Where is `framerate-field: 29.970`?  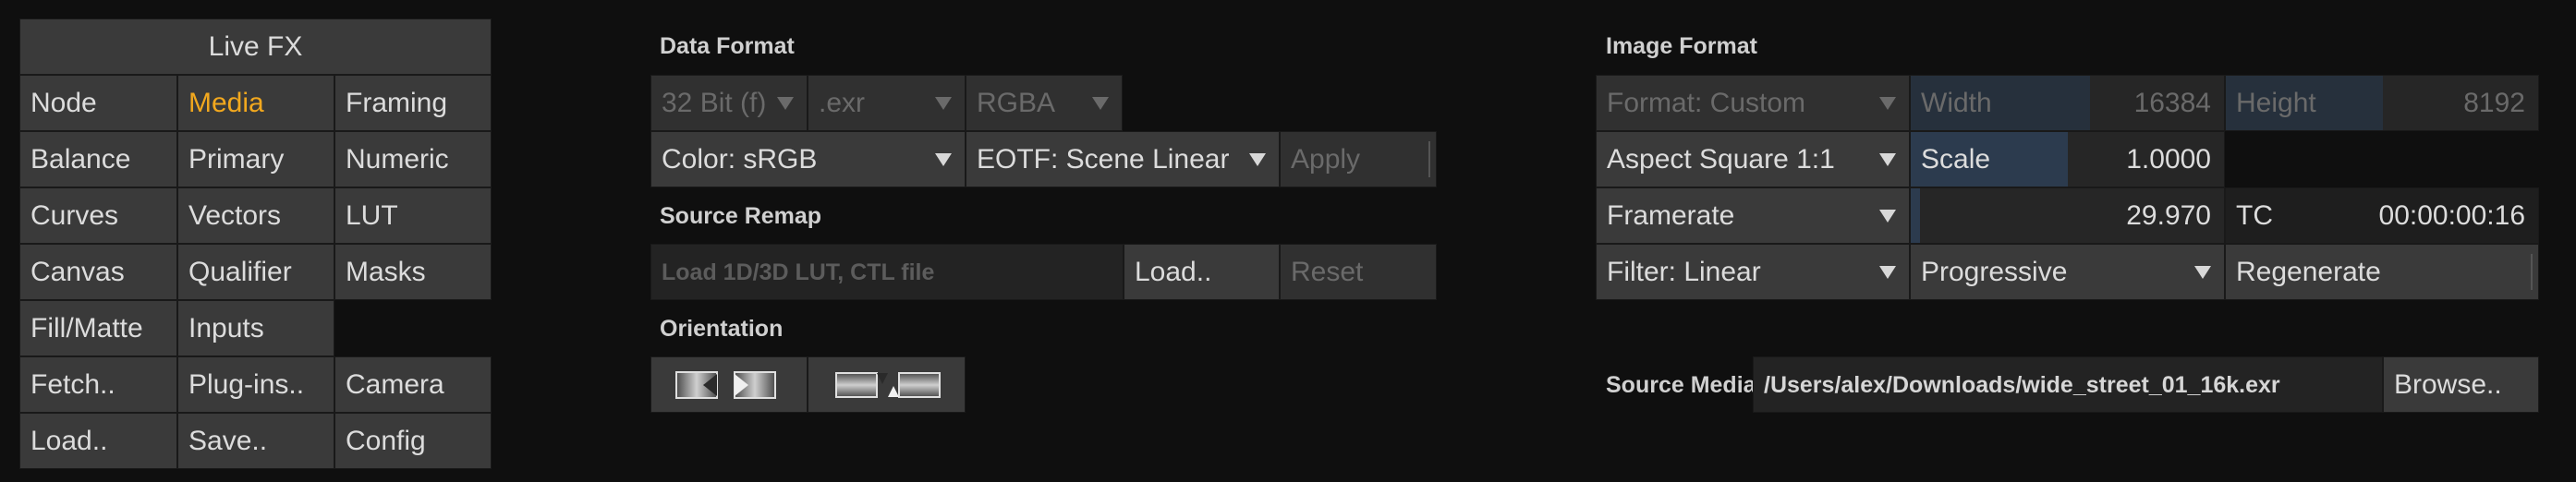 framerate-field: 29.970 is located at coordinates (2067, 215).